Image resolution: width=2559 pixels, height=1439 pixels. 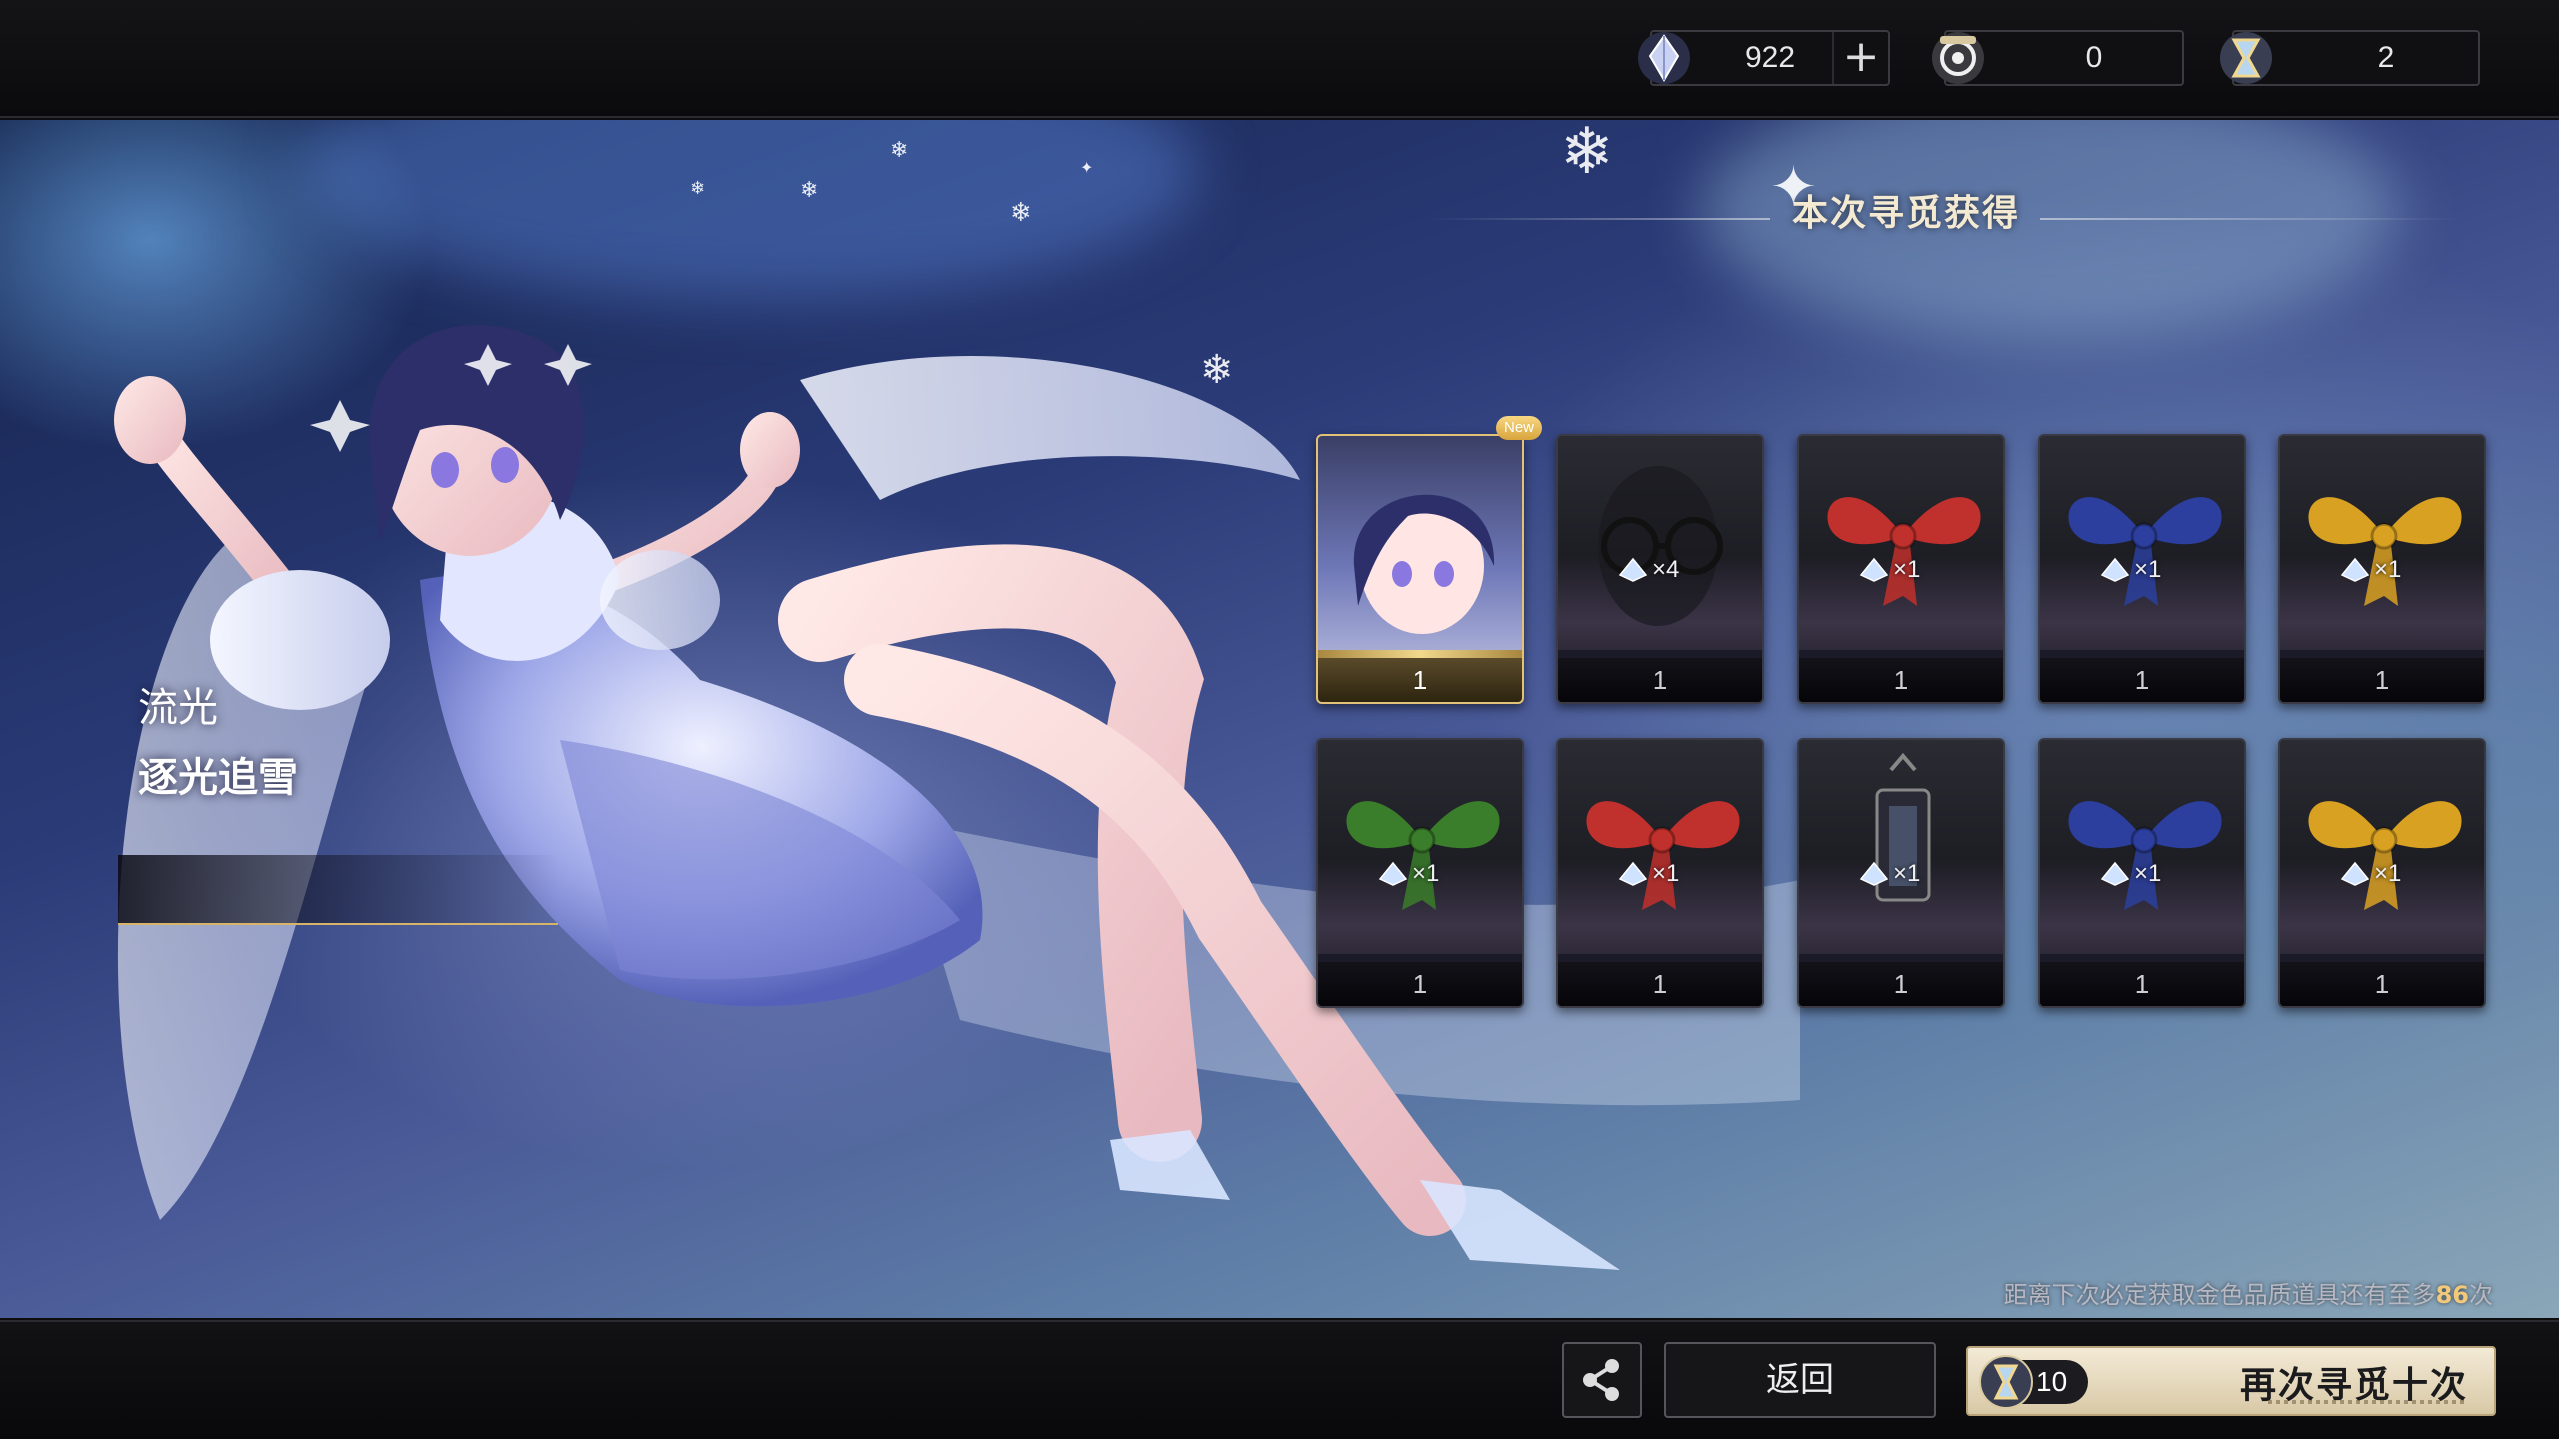 I want to click on add-crystal-button: +, so click(x=1860, y=58).